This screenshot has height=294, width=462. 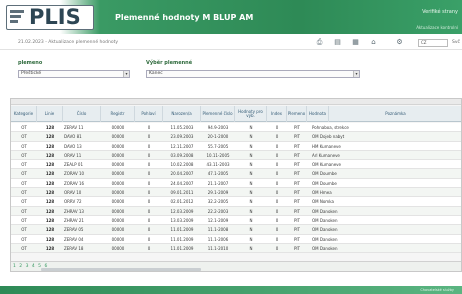 I want to click on column-header: Hodnota, so click(x=318, y=114).